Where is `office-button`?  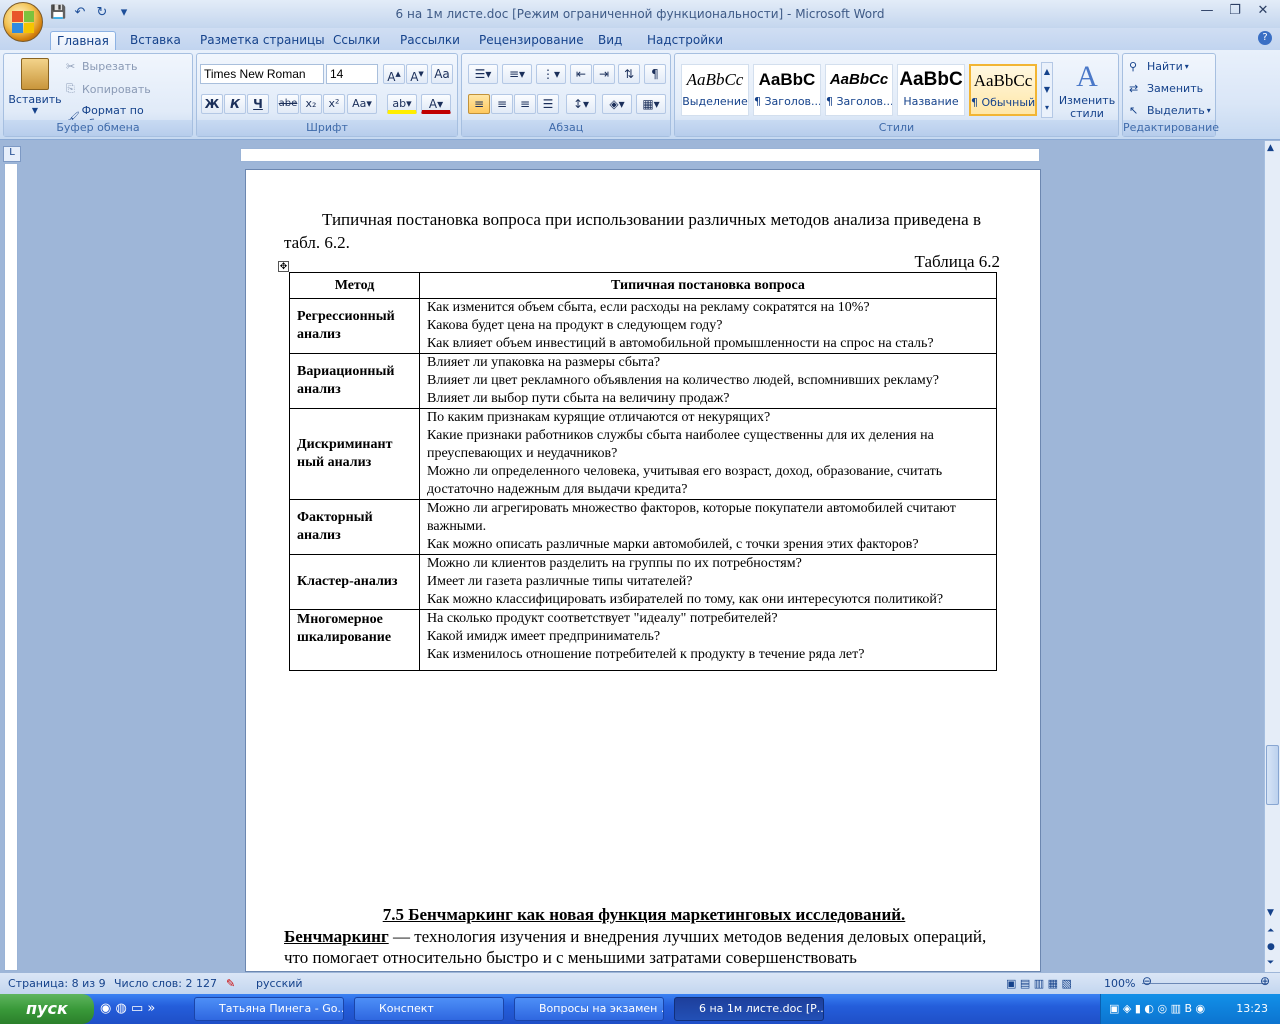
office-button is located at coordinates (23, 22).